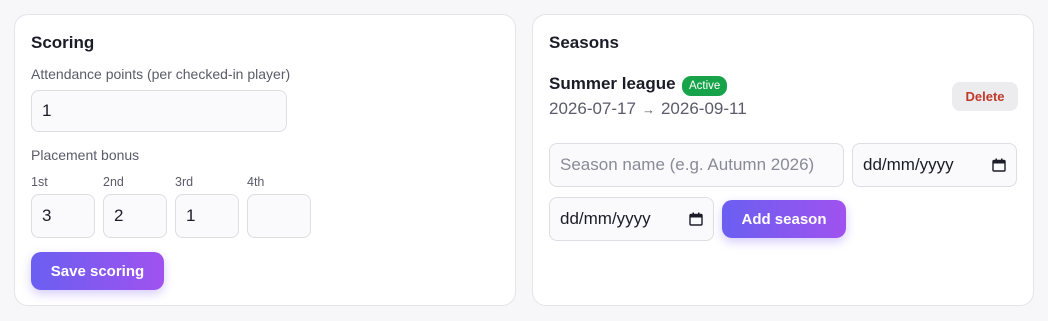  Describe the element at coordinates (97, 271) in the screenshot. I see `save-scoring-button: Save scoring` at that location.